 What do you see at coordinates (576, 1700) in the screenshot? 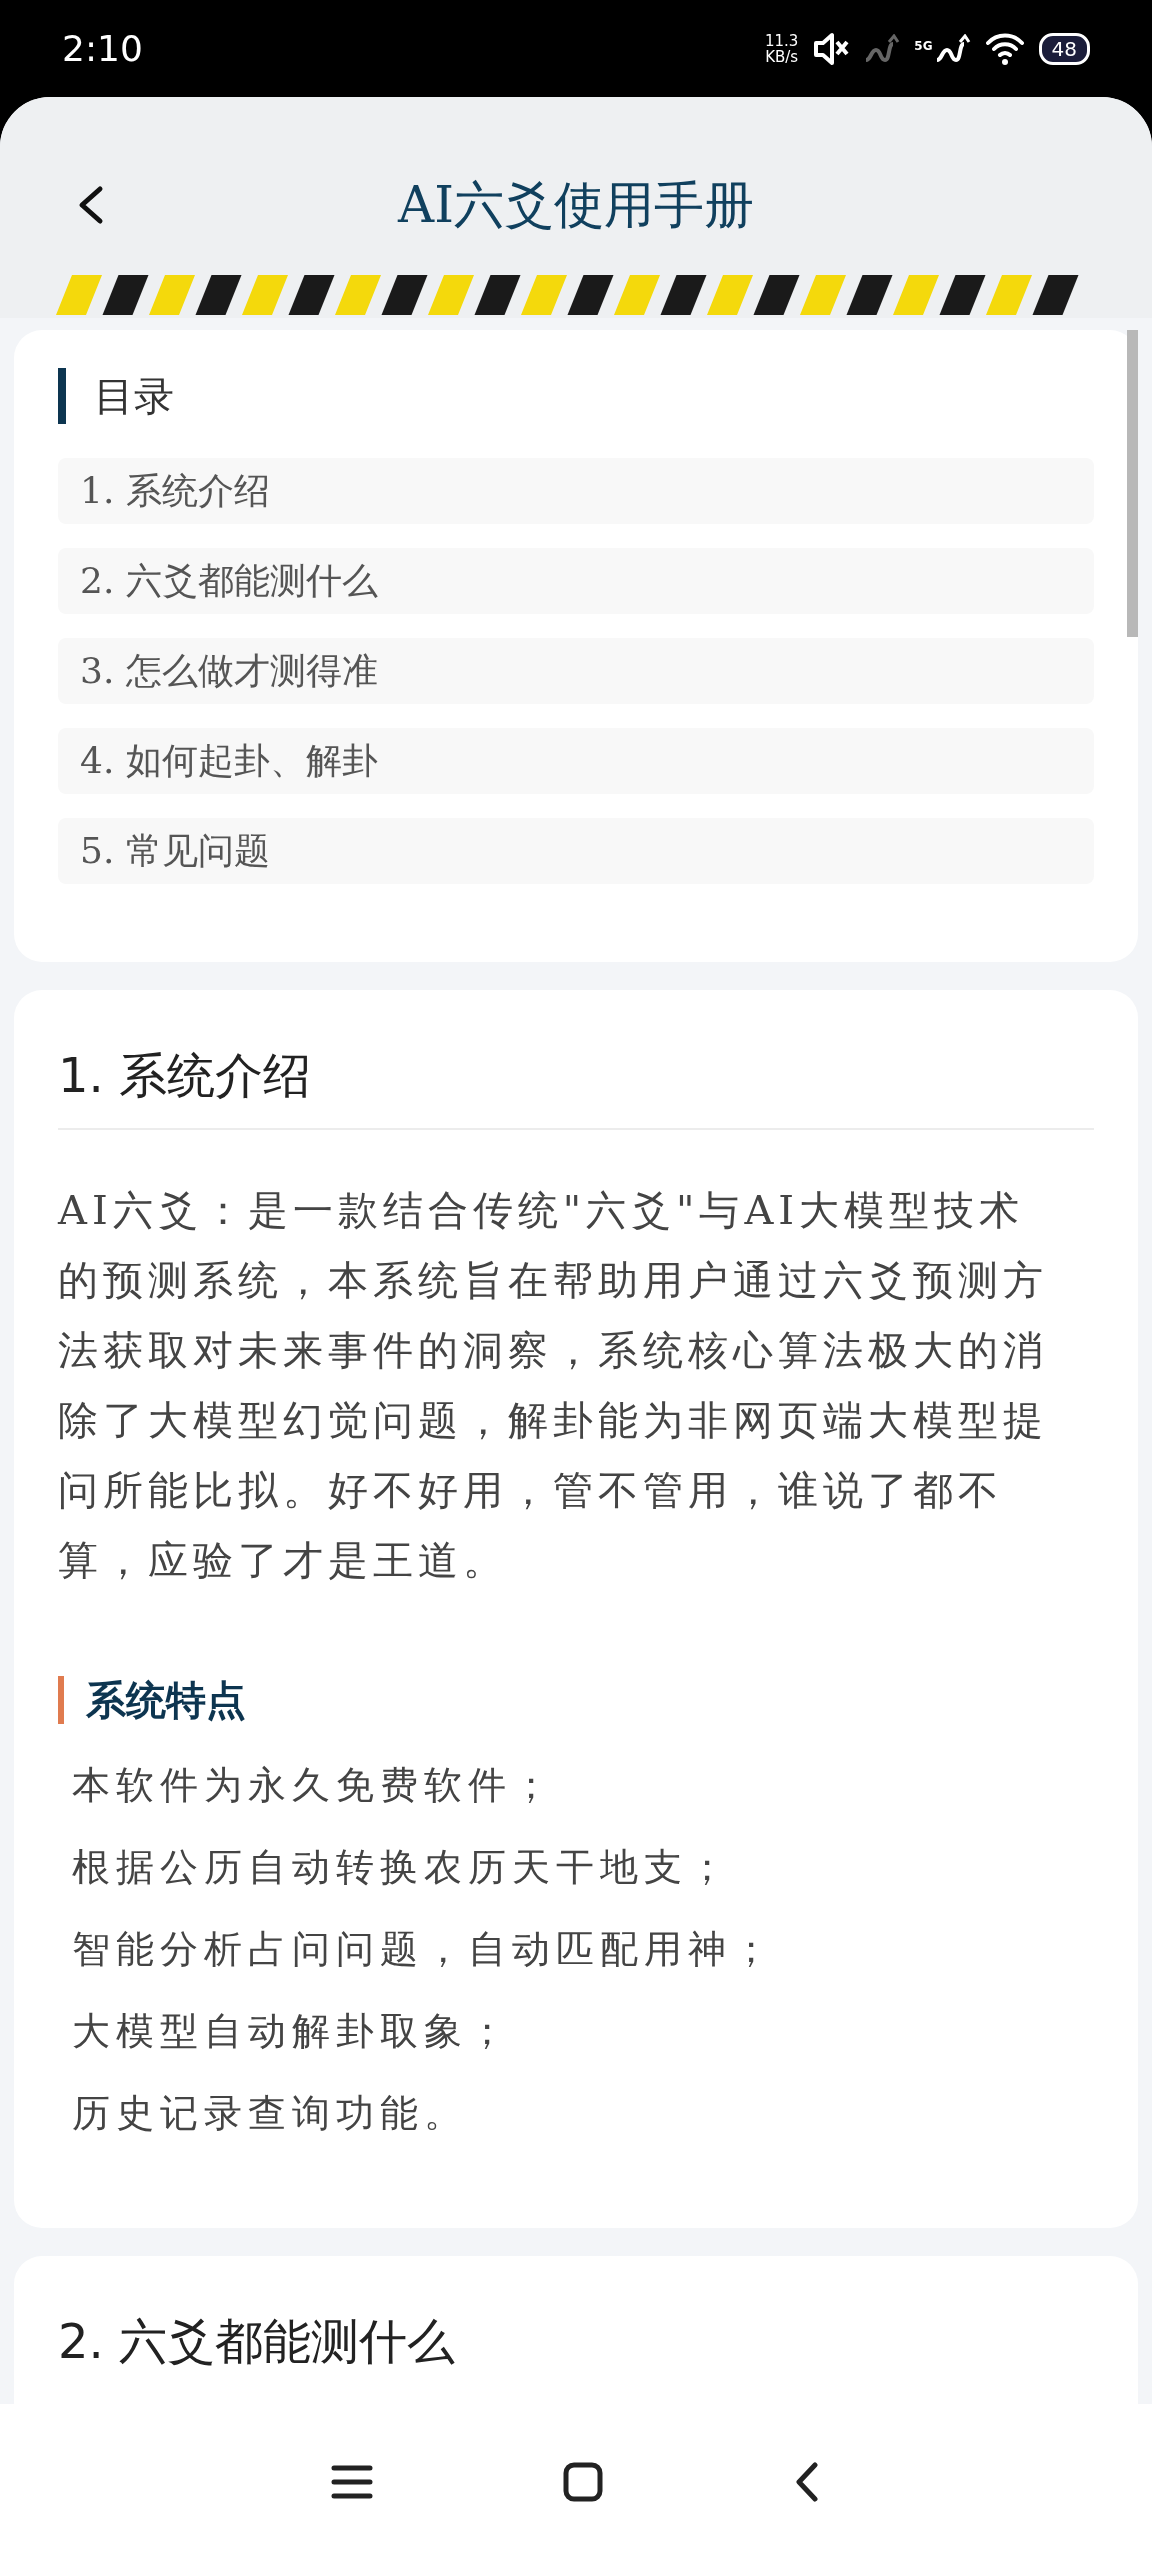
I see `subsection-heading: 系统特点` at bounding box center [576, 1700].